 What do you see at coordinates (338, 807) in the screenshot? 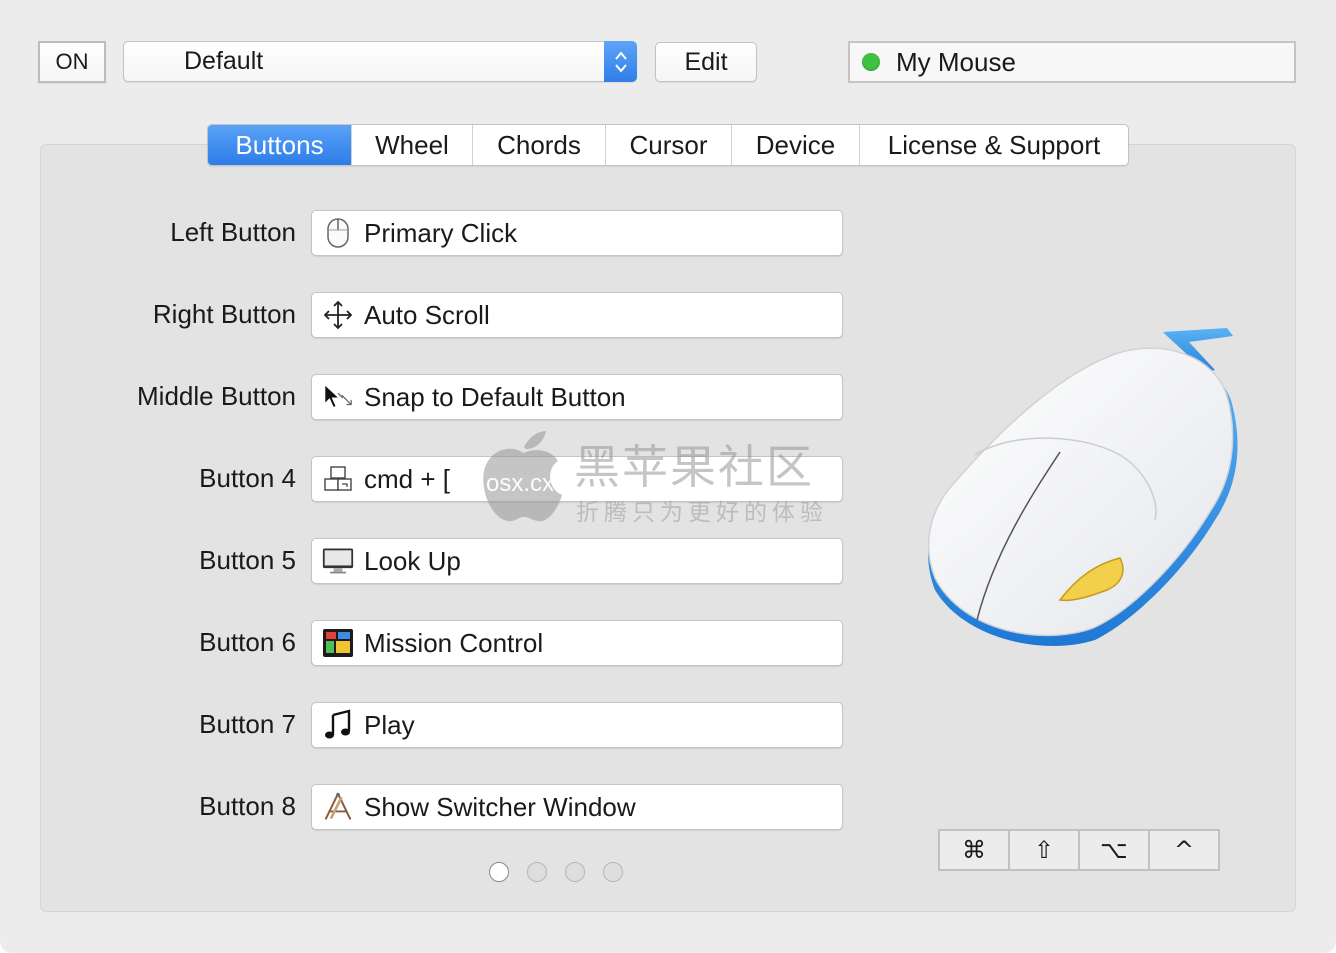
I see `app-switcher-icon` at bounding box center [338, 807].